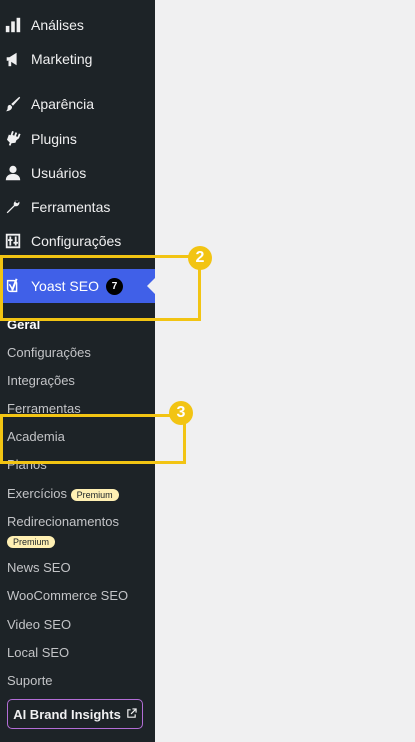 Image resolution: width=415 pixels, height=742 pixels. Describe the element at coordinates (38, 652) in the screenshot. I see `submenu-item-local-seo: Local SEO` at that location.